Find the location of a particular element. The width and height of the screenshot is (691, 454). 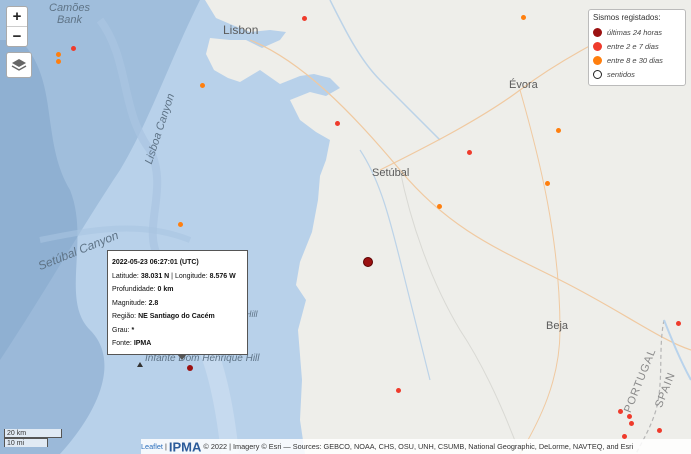

legend-title: Sismos registados: is located at coordinates (627, 17).